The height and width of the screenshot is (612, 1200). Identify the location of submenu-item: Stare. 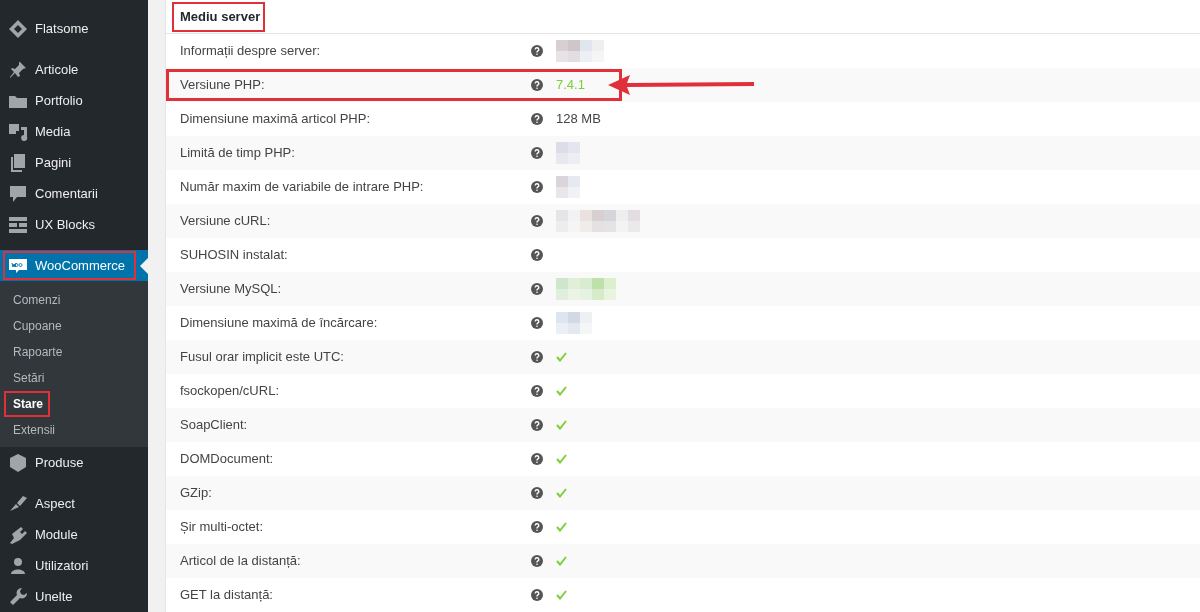
(28, 404).